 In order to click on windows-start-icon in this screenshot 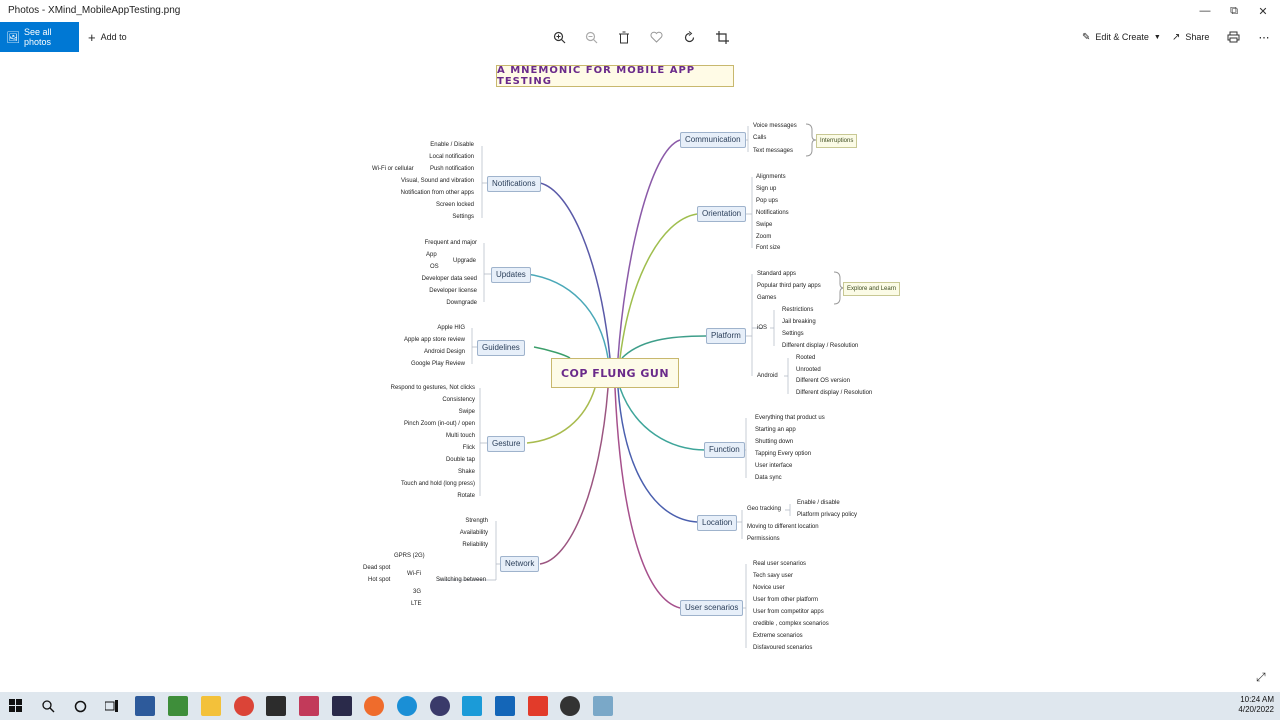, I will do `click(16, 706)`.